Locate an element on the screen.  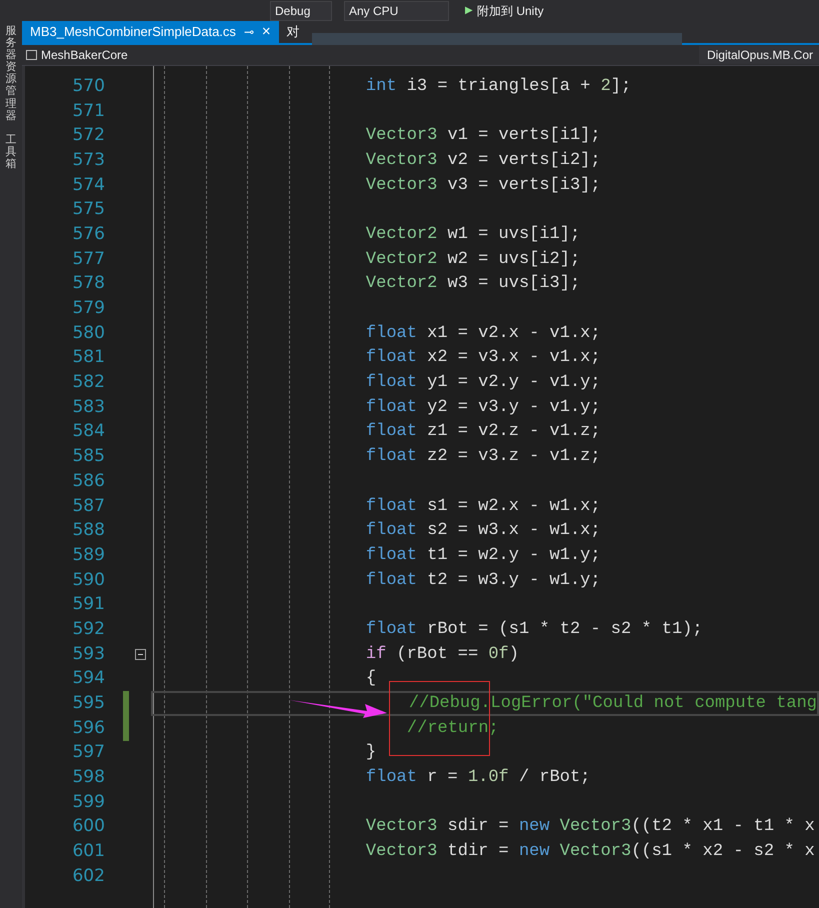
tab-label: 对 is located at coordinates (293, 32).